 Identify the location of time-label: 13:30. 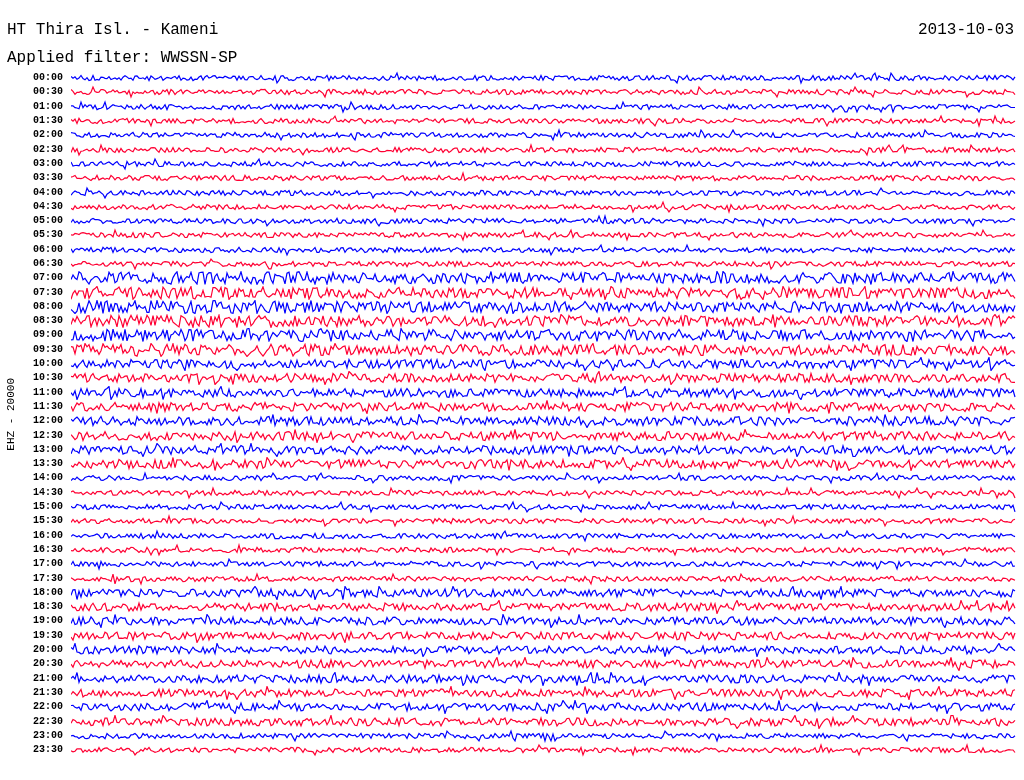
(48, 464).